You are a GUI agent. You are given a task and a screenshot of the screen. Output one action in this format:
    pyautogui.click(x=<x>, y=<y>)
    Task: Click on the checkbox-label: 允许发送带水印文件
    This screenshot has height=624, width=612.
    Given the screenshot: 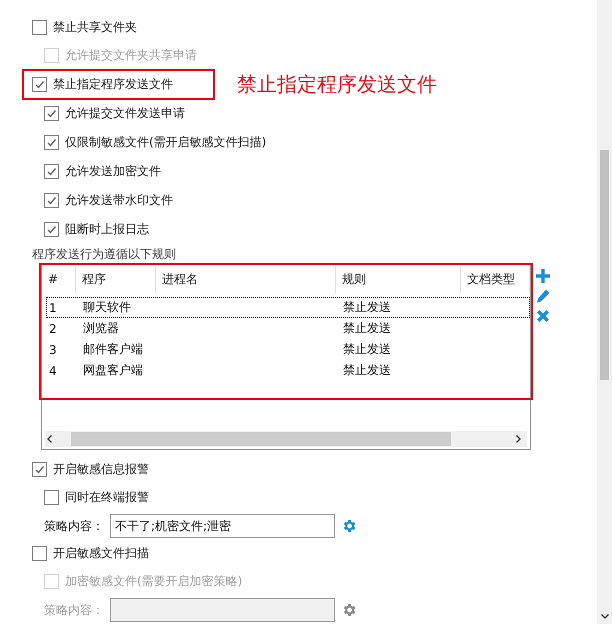 What is the action you would take?
    pyautogui.click(x=119, y=200)
    